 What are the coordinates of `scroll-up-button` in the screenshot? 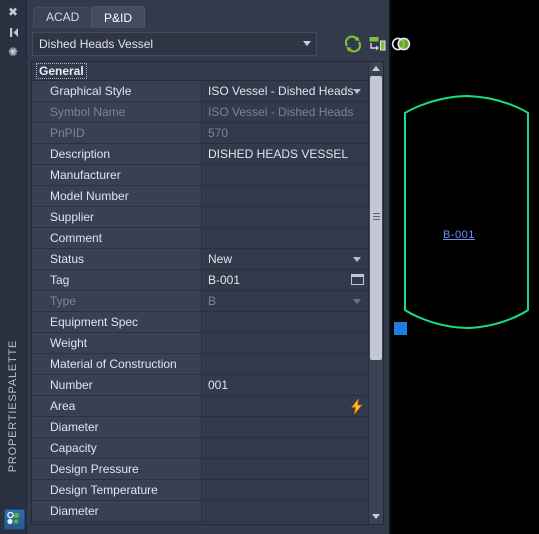 It's located at (376, 69).